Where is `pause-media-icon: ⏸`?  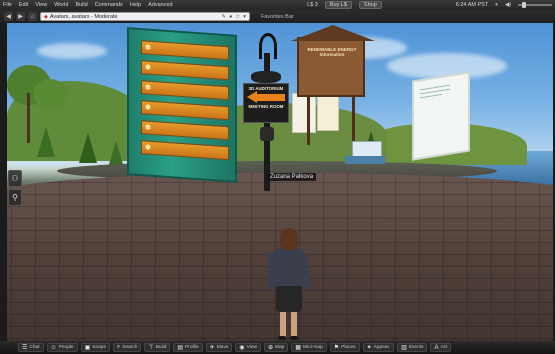
pause-media-icon: ⏸ is located at coordinates (496, 5).